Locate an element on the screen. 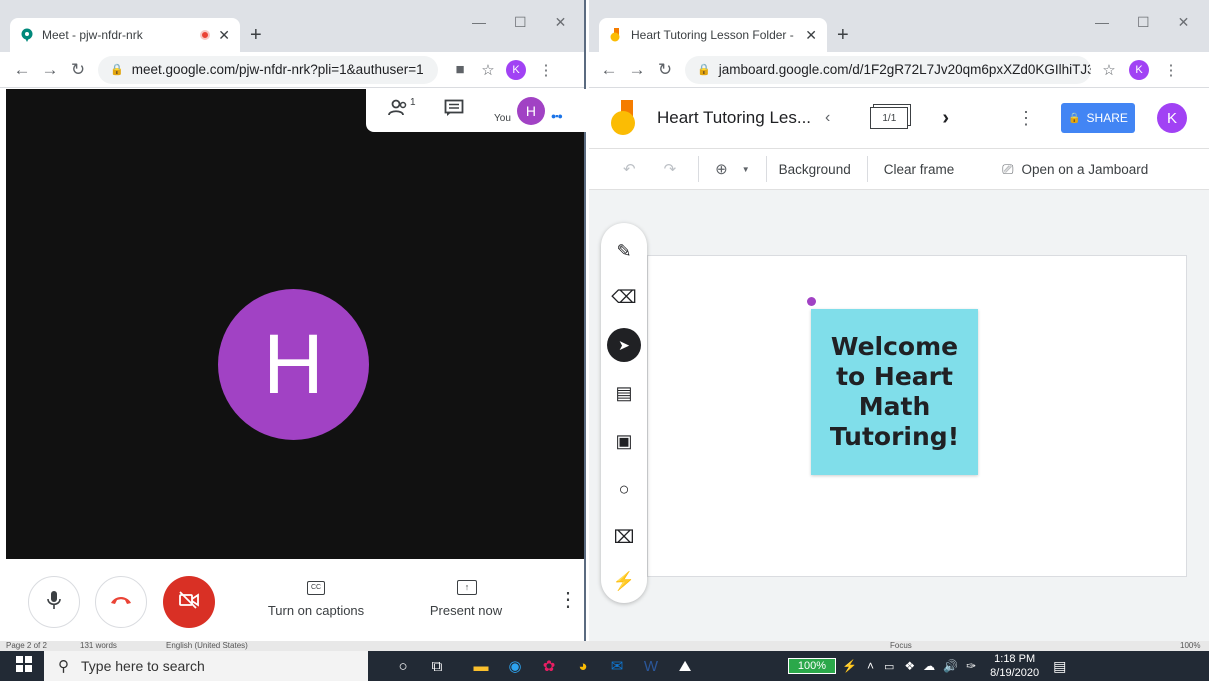  present-screen-icon: ↑ is located at coordinates (467, 587).